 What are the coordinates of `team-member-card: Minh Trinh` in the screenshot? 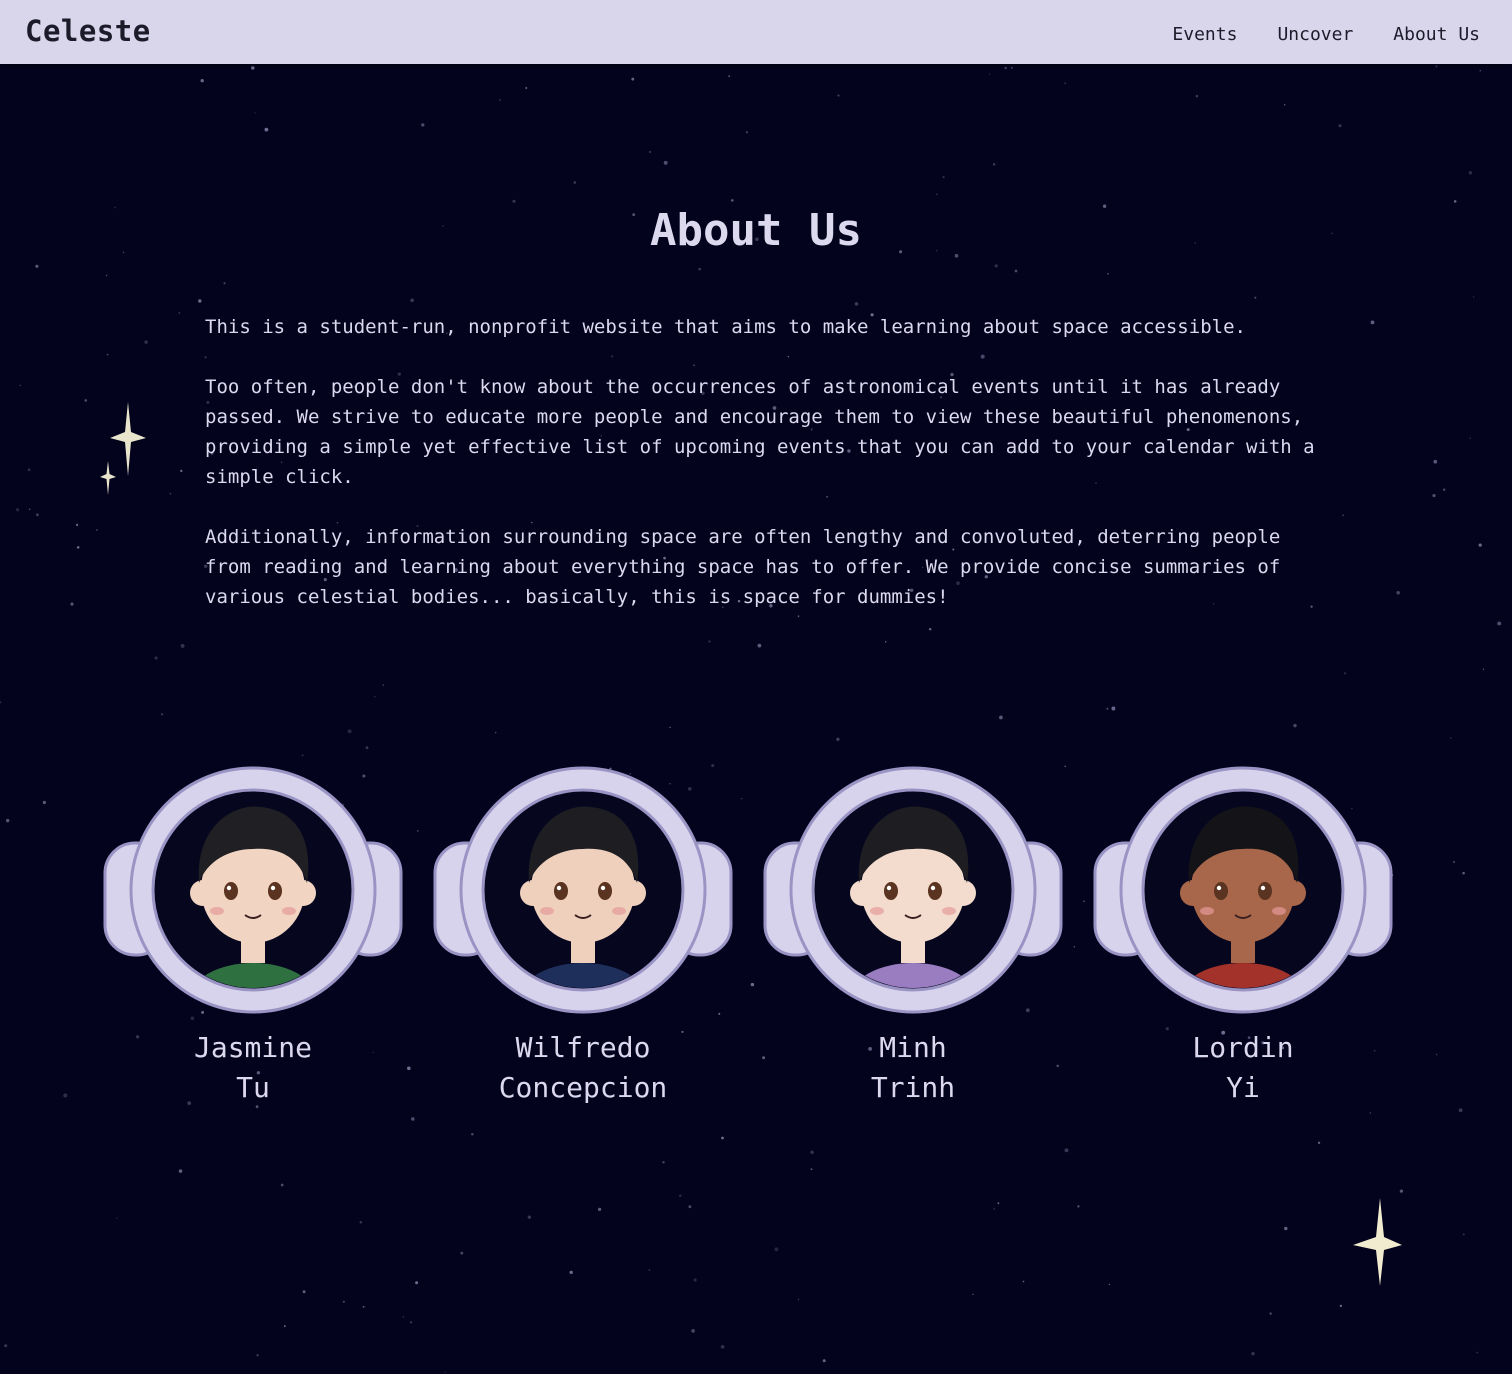 It's located at (913, 936).